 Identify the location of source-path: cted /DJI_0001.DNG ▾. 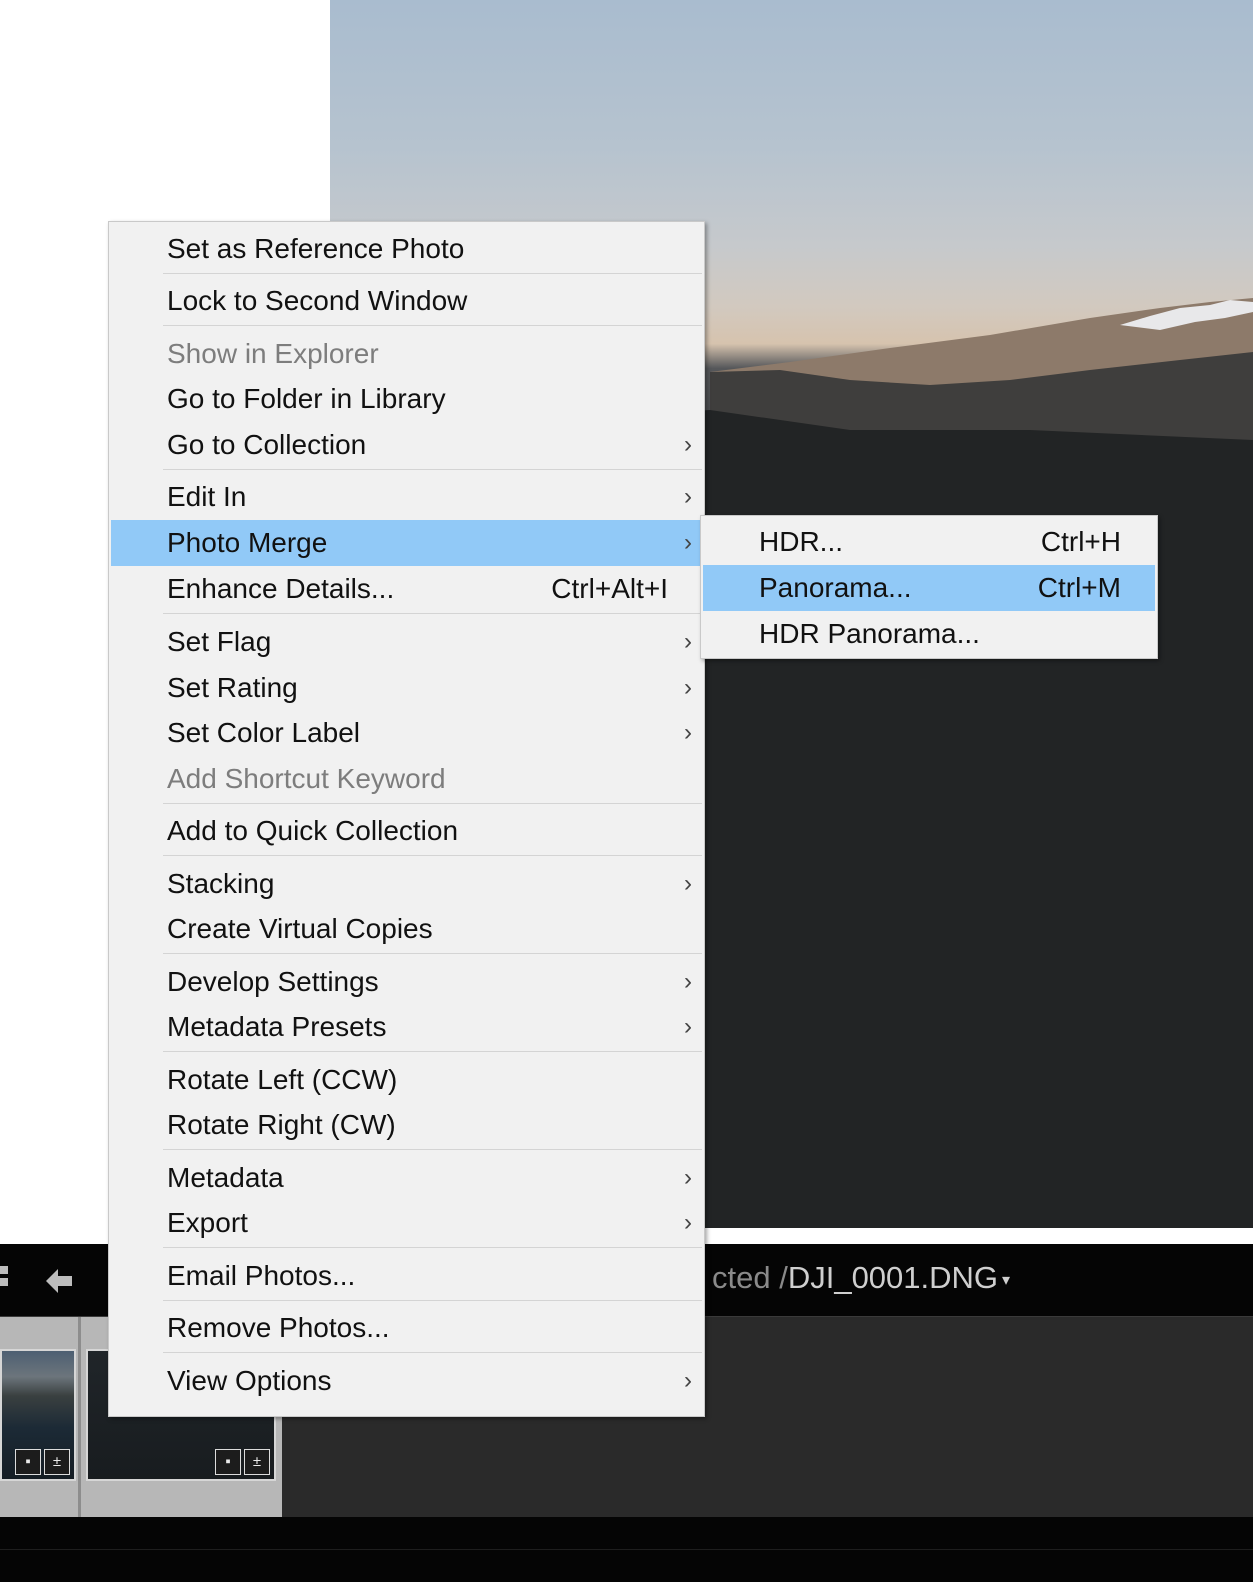
(861, 1278).